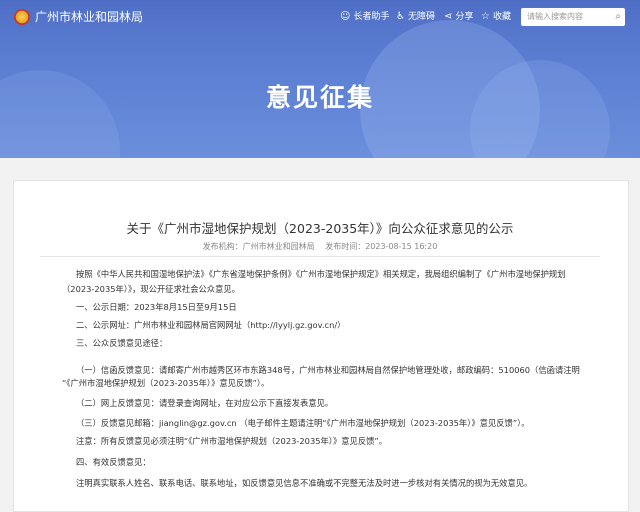 This screenshot has height=512, width=640. What do you see at coordinates (485, 16) in the screenshot?
I see `star-icon: ☆` at bounding box center [485, 16].